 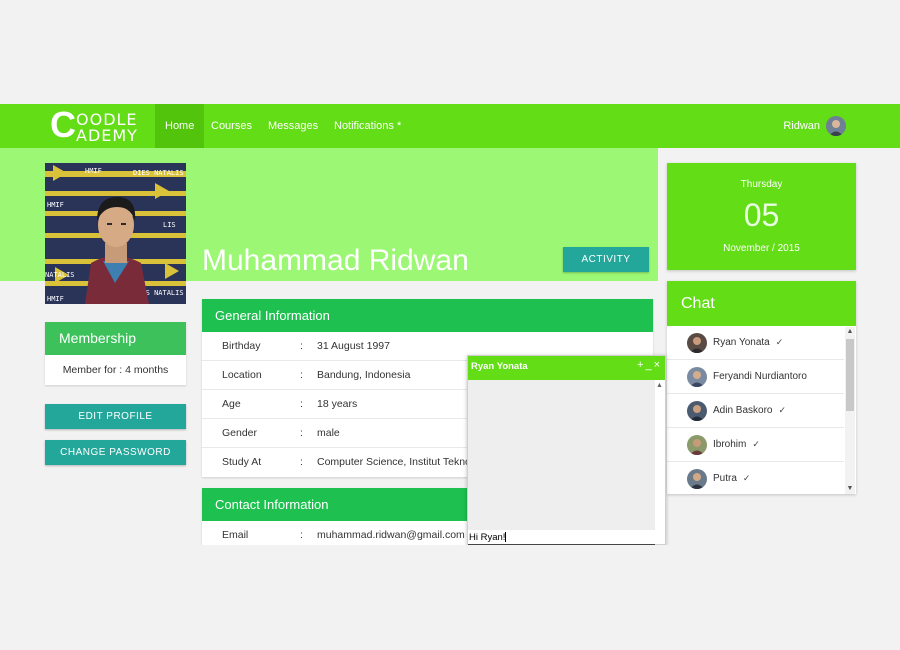 I want to click on nav-notifications: Notifications *, so click(x=367, y=126).